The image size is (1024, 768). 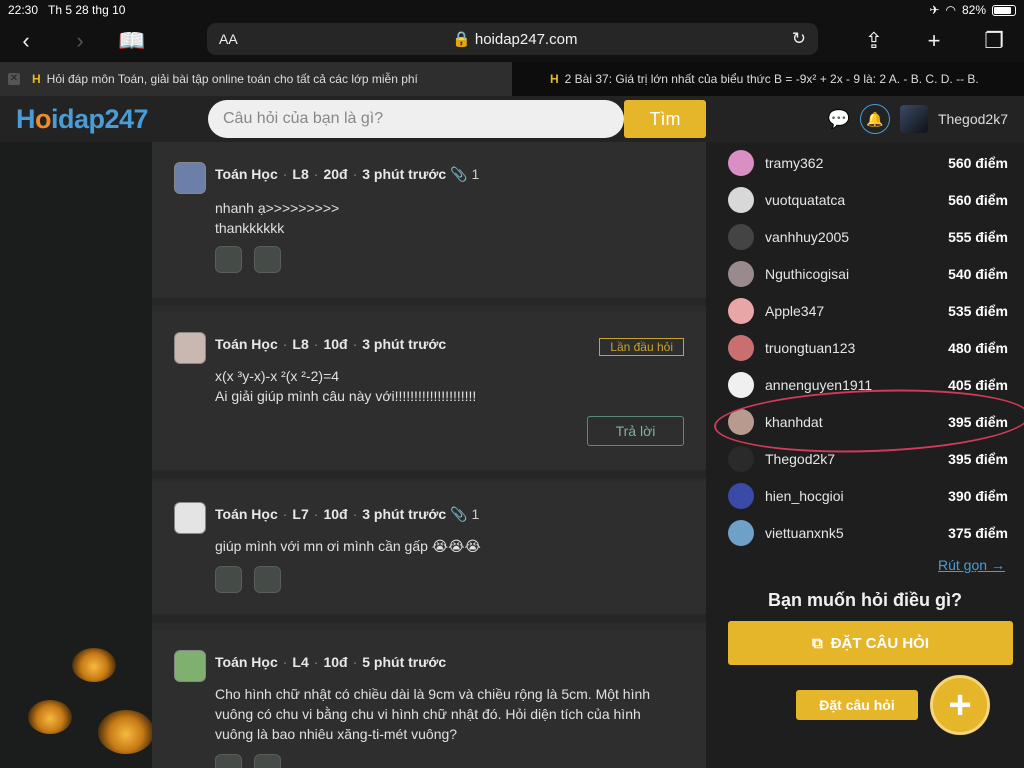 I want to click on ranking-points: 560 điểm, so click(x=978, y=163).